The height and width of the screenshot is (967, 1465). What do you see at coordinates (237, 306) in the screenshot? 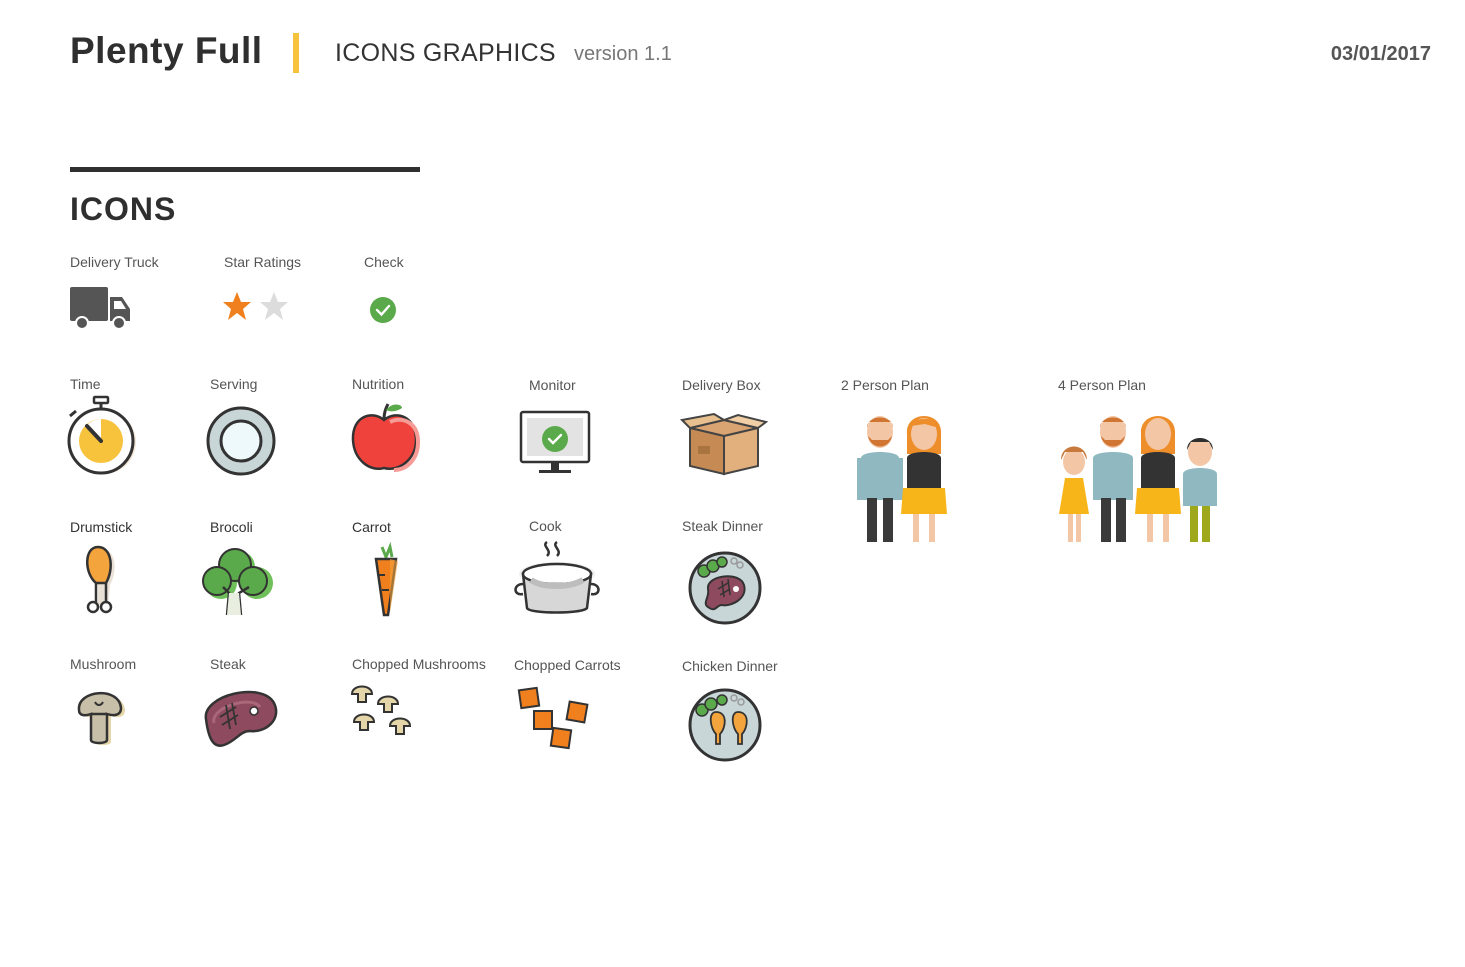
I see `star-filled-icon` at bounding box center [237, 306].